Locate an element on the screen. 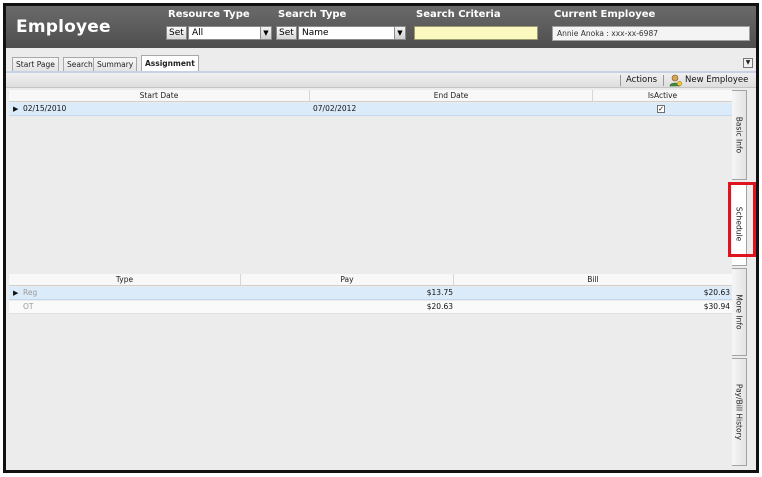 The height and width of the screenshot is (477, 762). new-employee-button: New Employee is located at coordinates (716, 80).